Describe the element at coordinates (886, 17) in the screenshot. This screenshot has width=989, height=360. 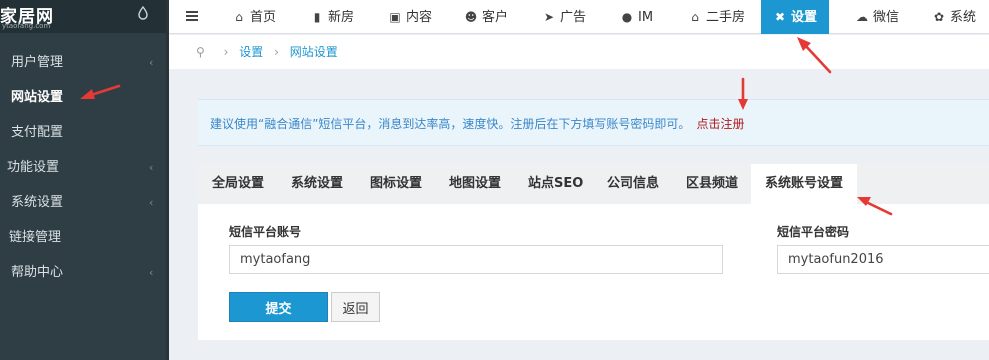
I see `nav-label: 微信` at that location.